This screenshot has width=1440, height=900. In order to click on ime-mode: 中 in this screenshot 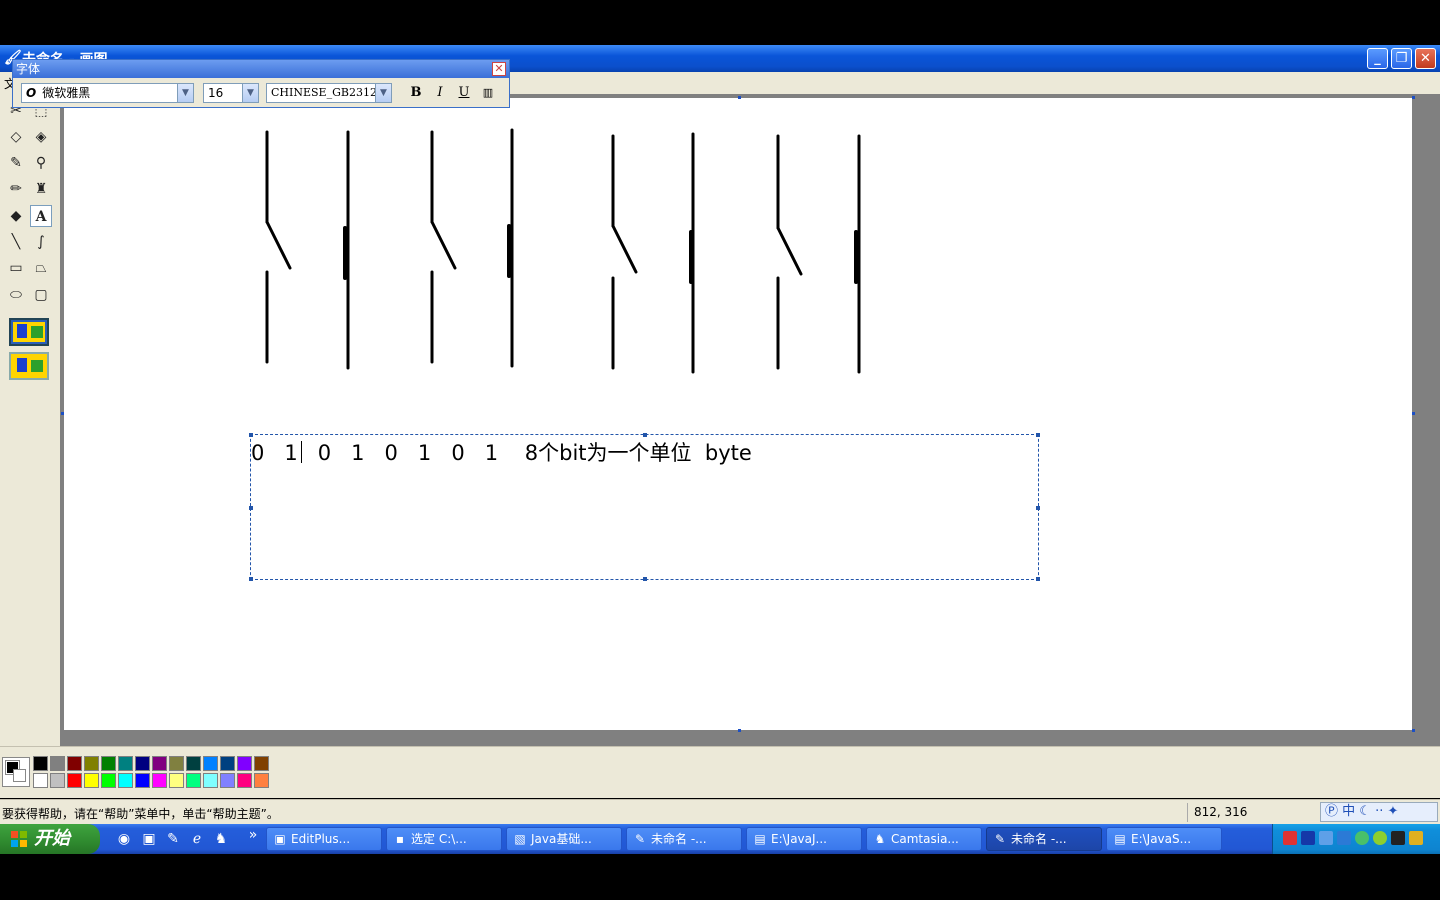, I will do `click(1348, 811)`.